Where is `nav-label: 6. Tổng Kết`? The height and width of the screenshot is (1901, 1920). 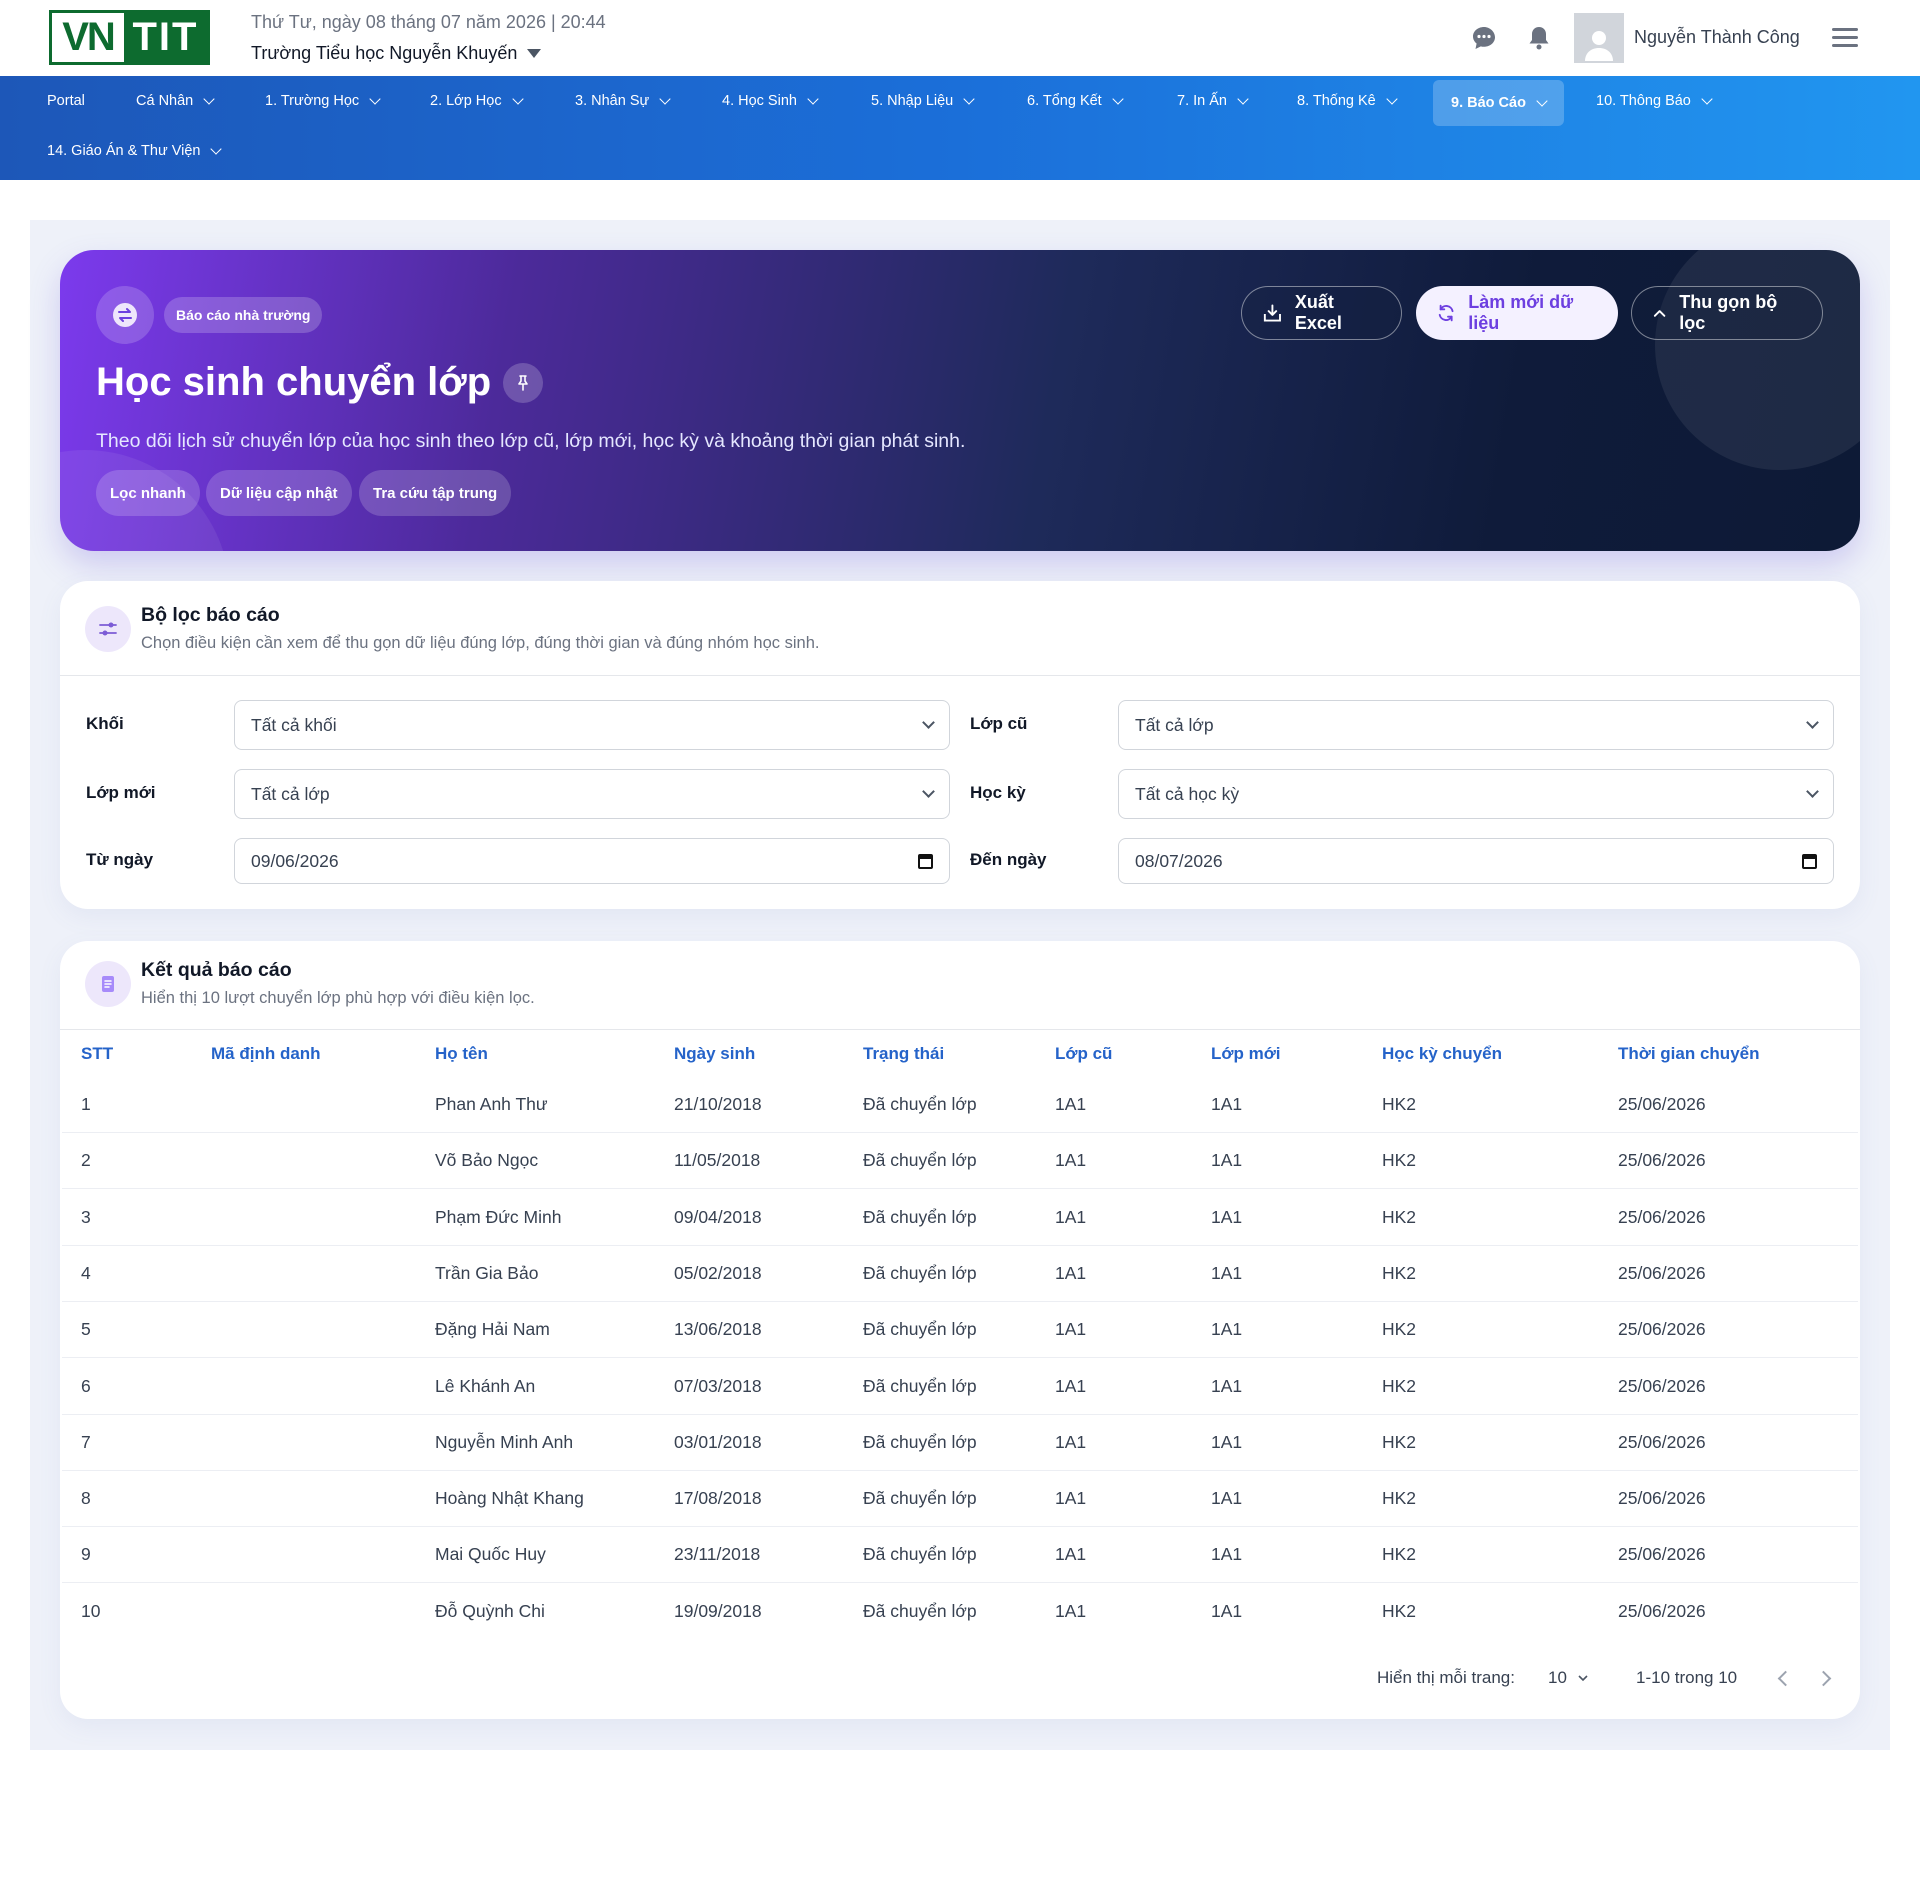
nav-label: 6. Tổng Kết is located at coordinates (1064, 101).